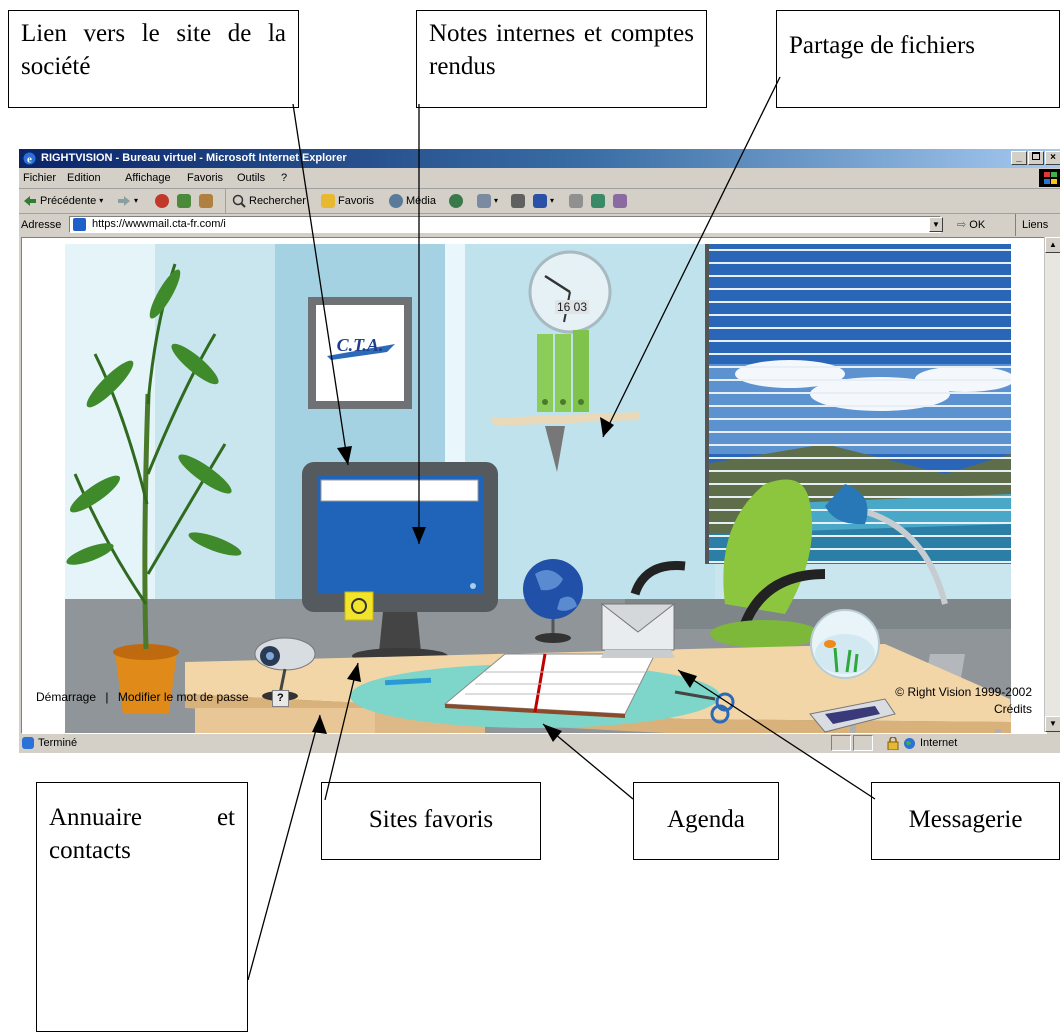 The height and width of the screenshot is (1035, 1060). Describe the element at coordinates (1052, 245) in the screenshot. I see `scroll-up-icon: ▲` at that location.